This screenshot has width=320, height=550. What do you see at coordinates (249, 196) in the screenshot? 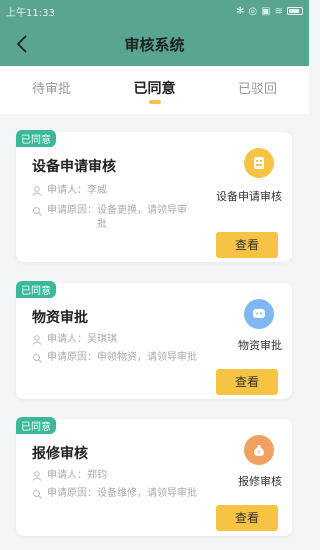
I see `side-label: 设备申请审核` at bounding box center [249, 196].